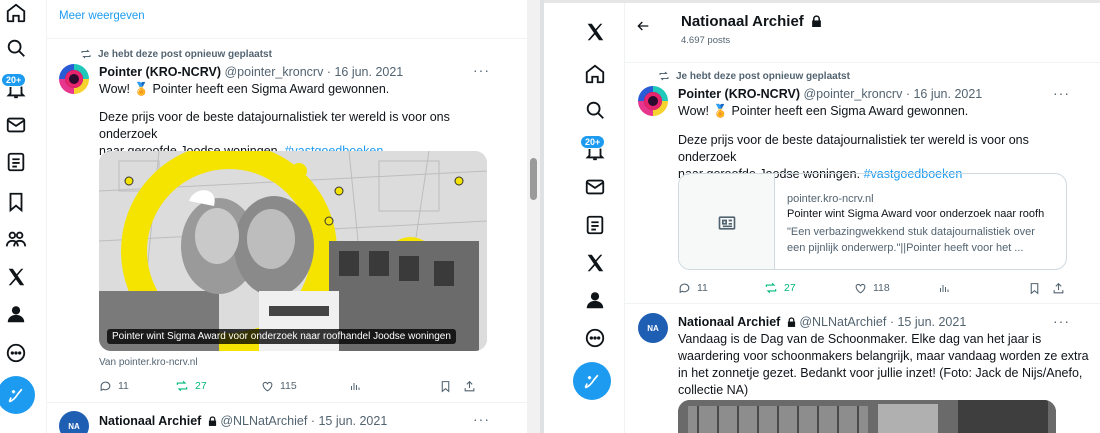 The image size is (1100, 433). Describe the element at coordinates (533, 179) in the screenshot. I see `scrollbar-thumb` at that location.